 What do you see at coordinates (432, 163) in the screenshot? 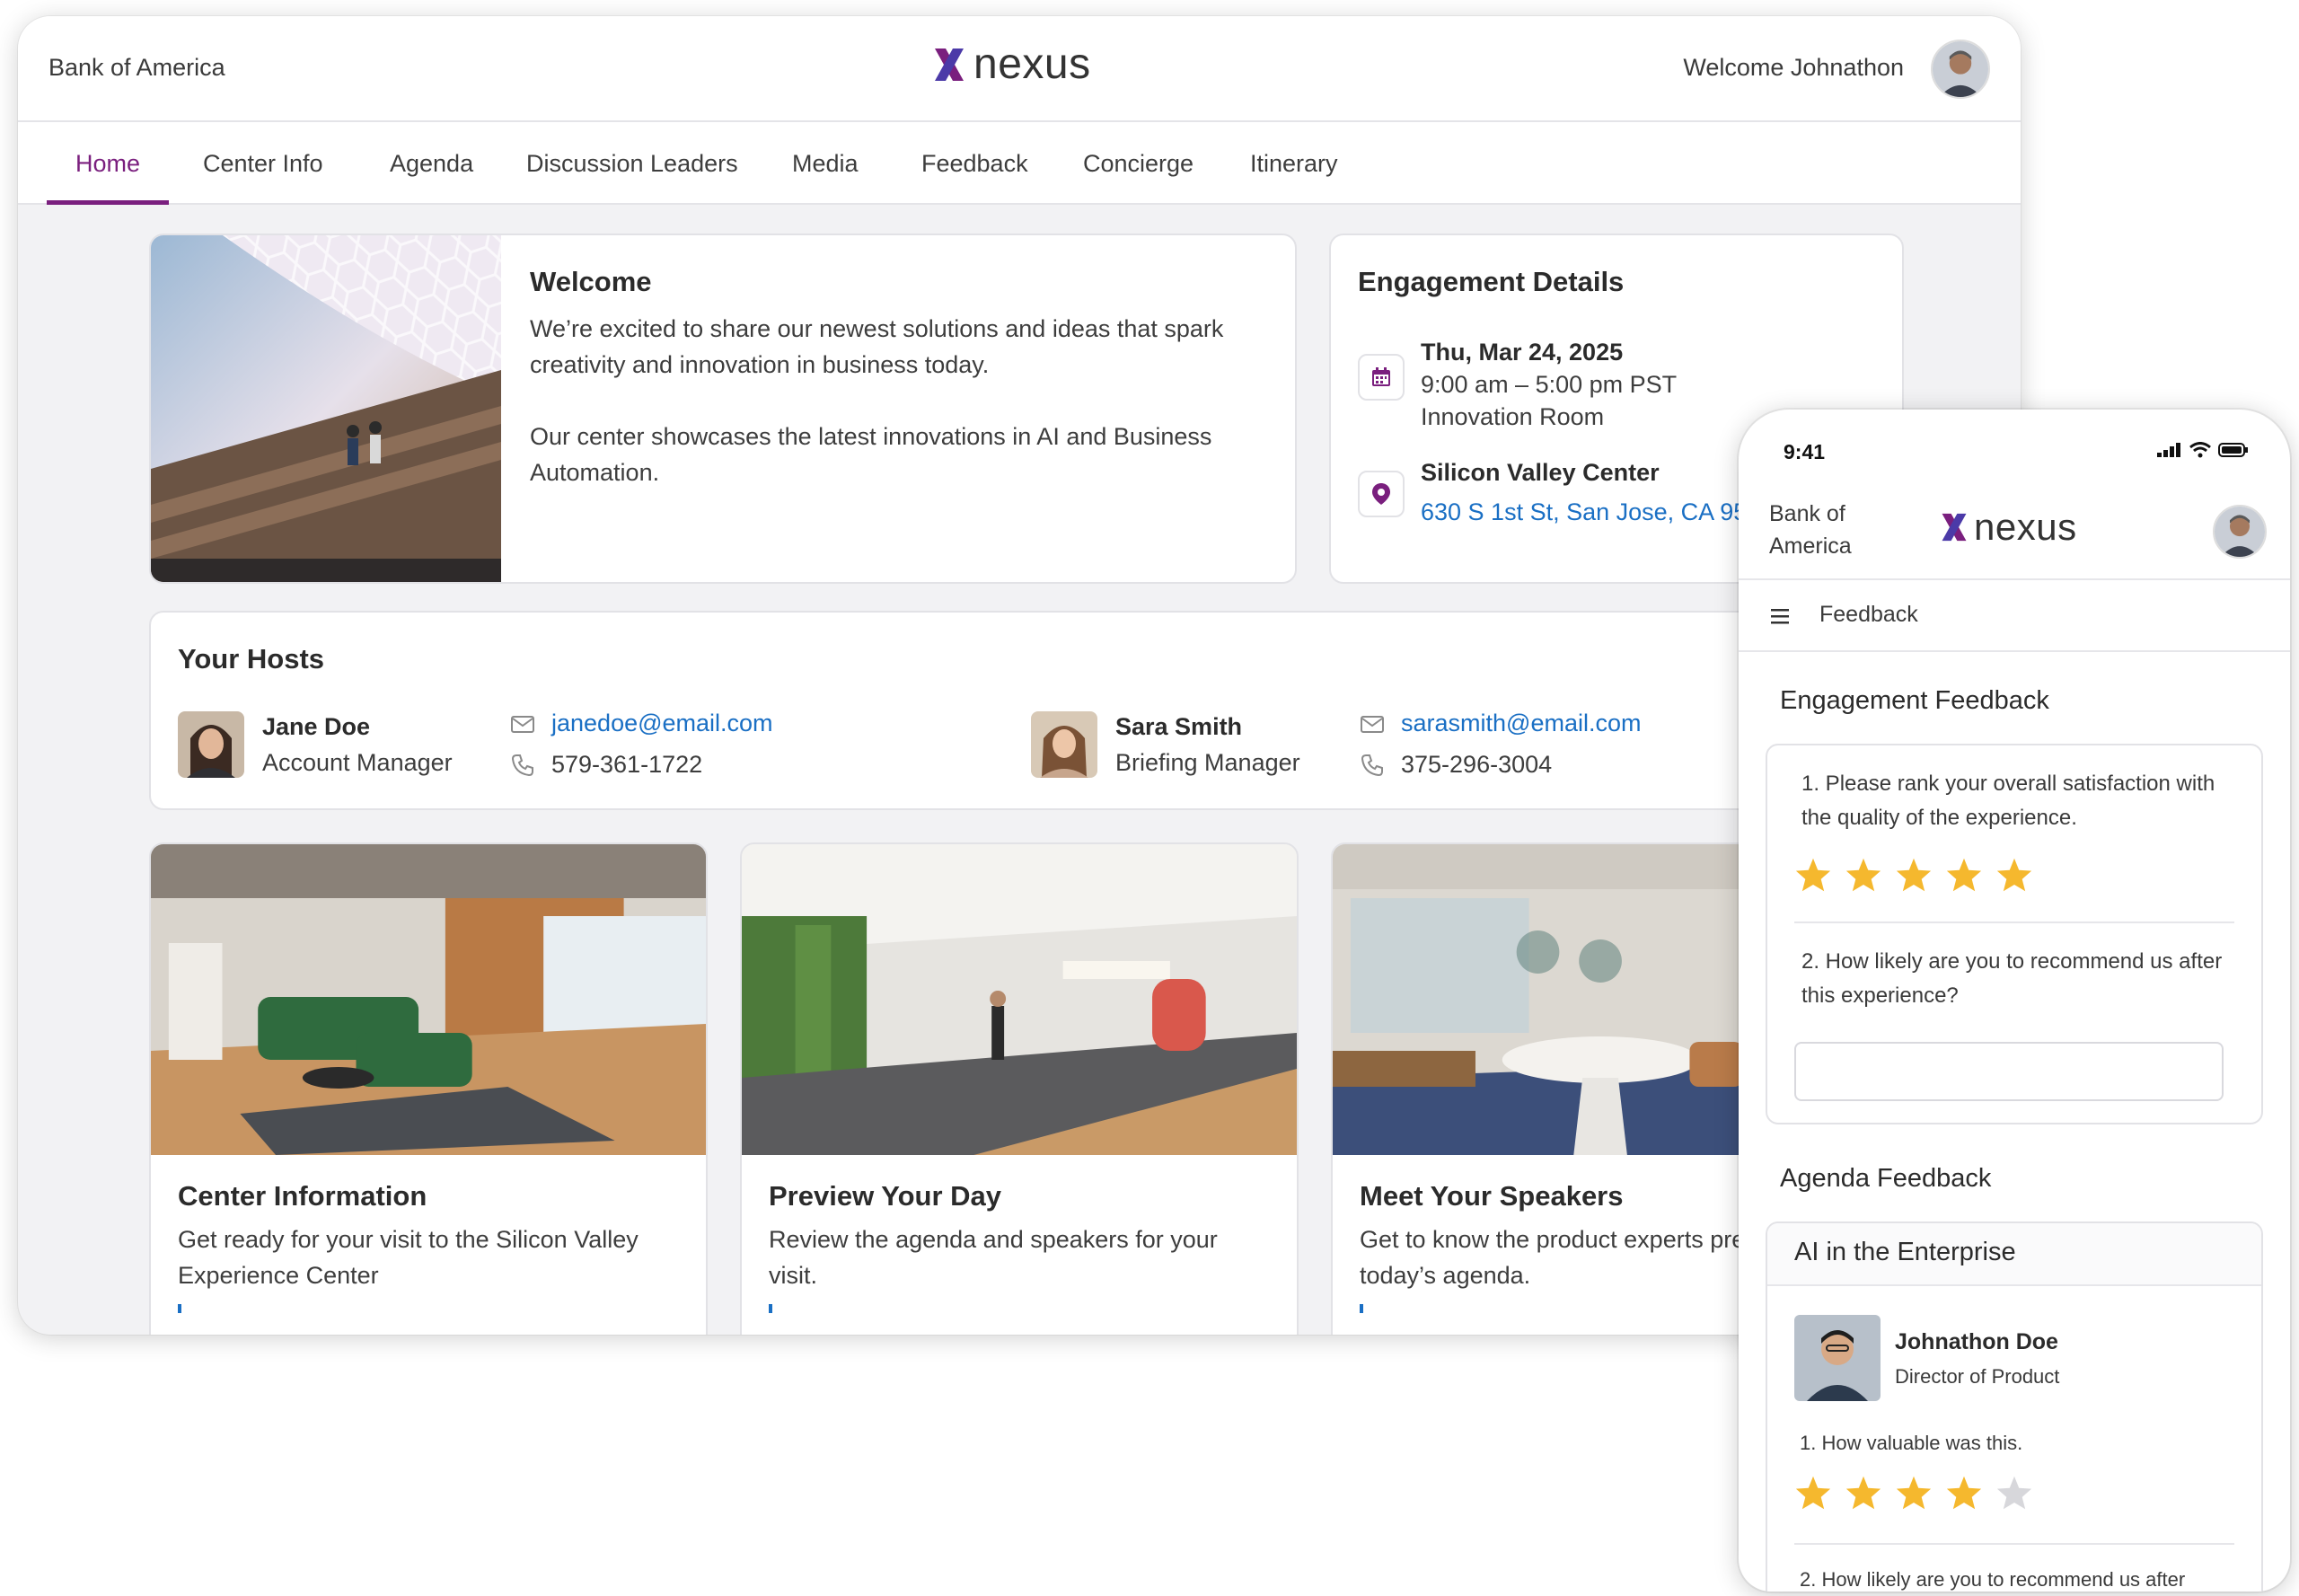
I see `tab-agenda: Agenda` at bounding box center [432, 163].